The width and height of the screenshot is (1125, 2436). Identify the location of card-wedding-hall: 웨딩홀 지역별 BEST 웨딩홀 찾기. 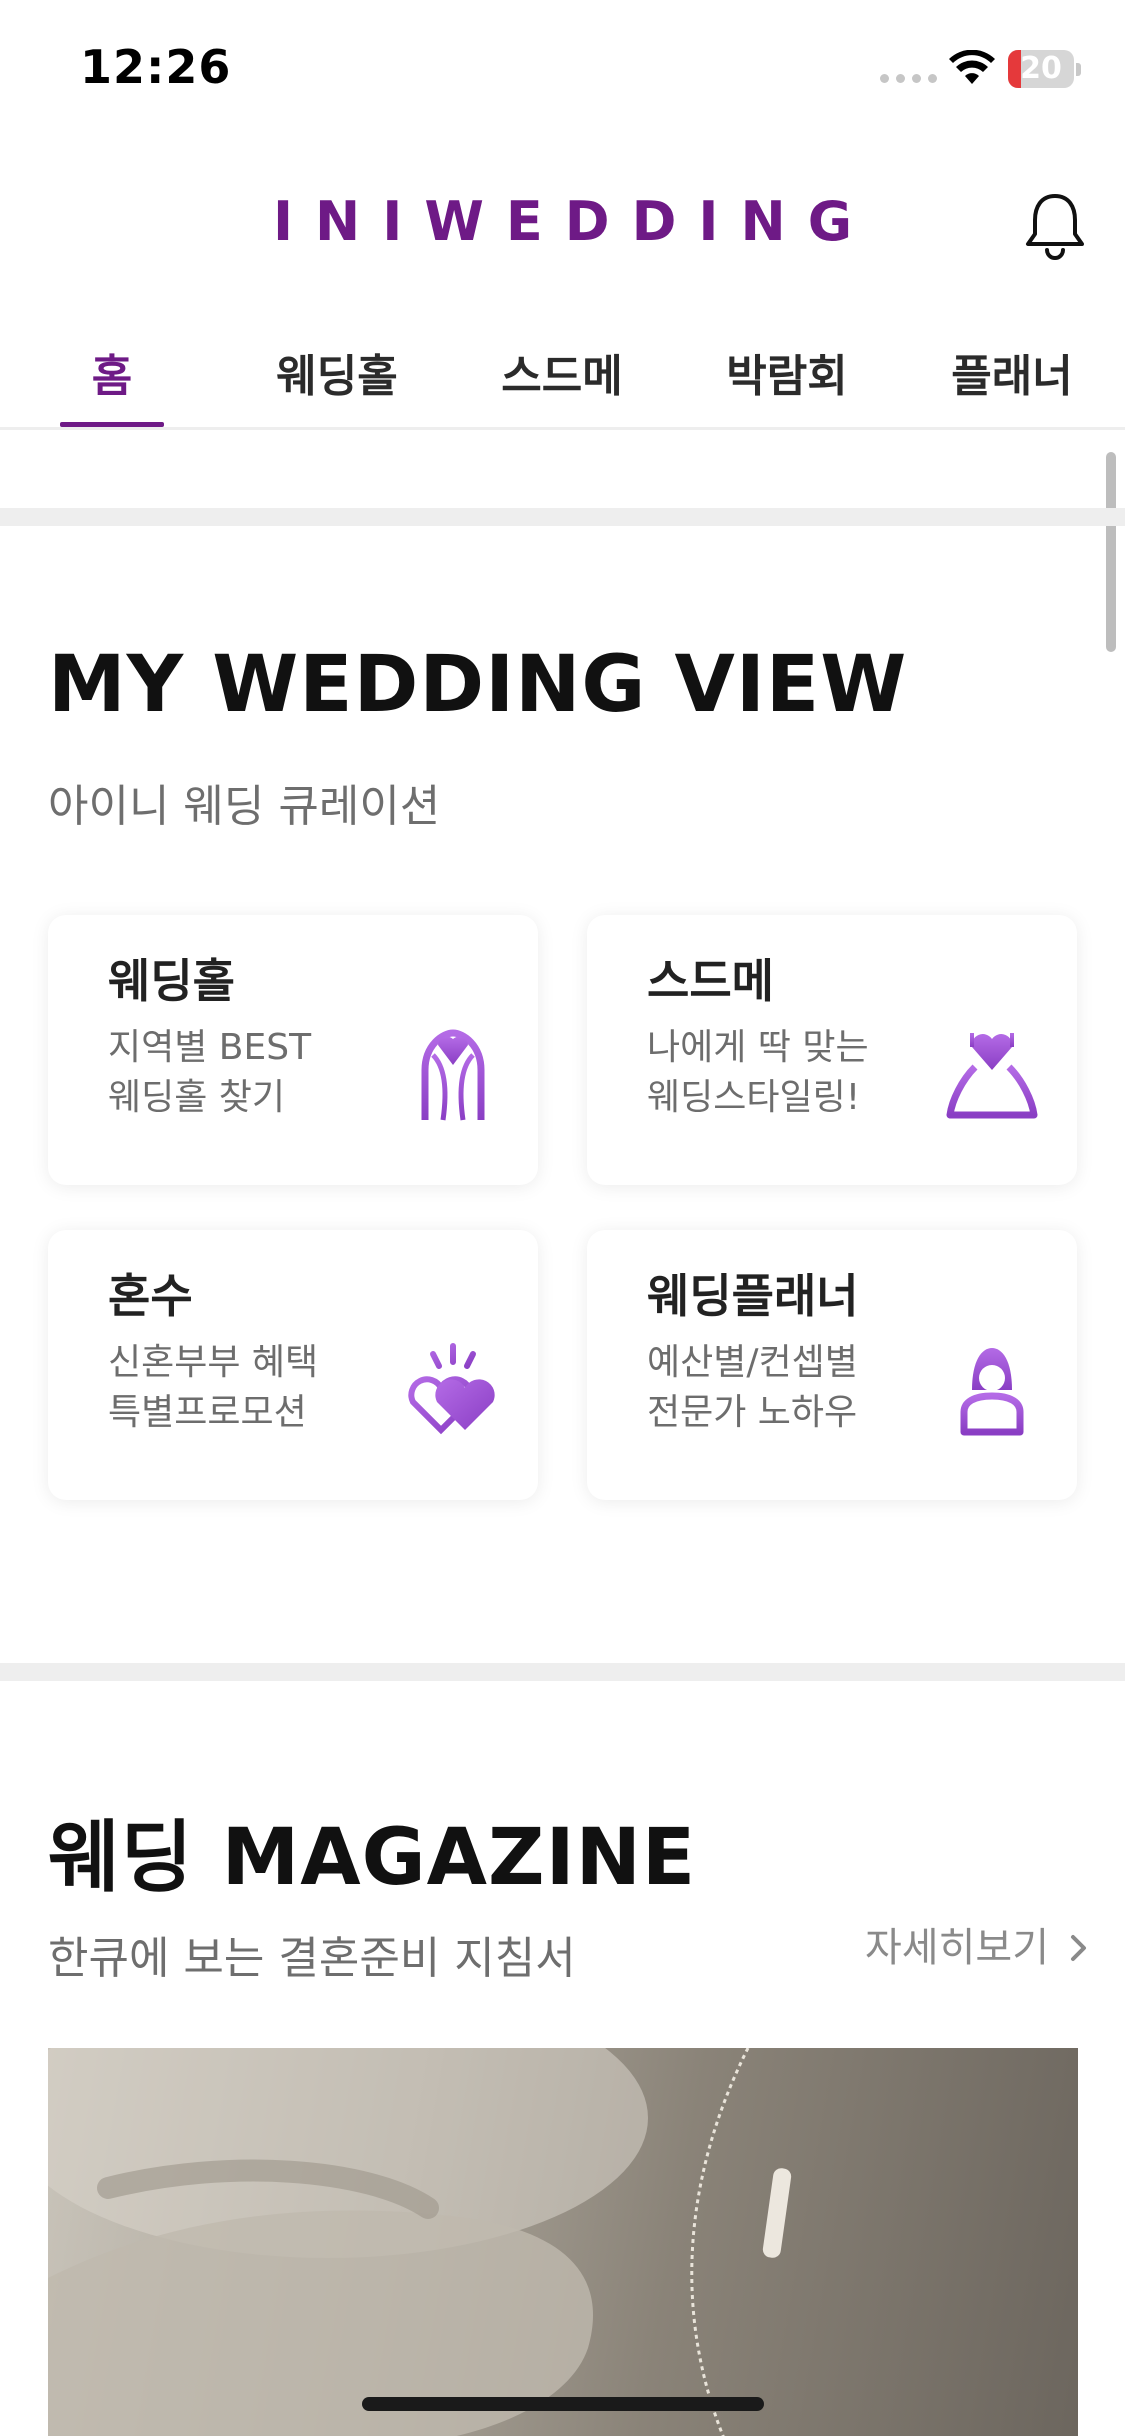
(293, 1050).